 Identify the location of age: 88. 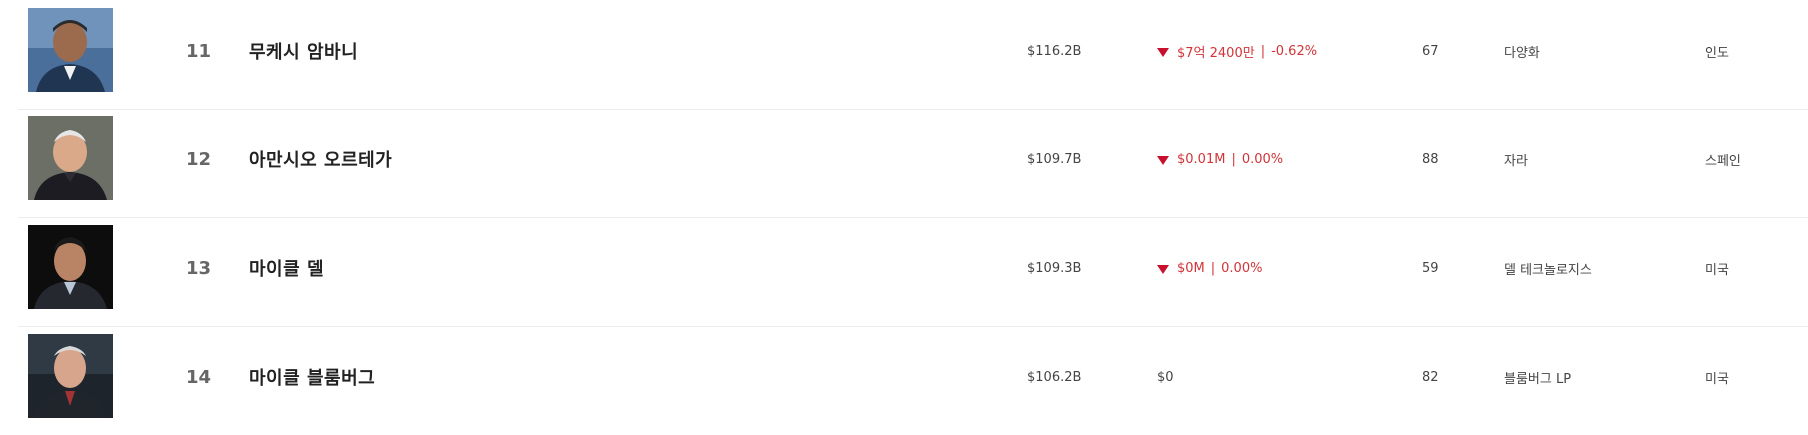
(1430, 159).